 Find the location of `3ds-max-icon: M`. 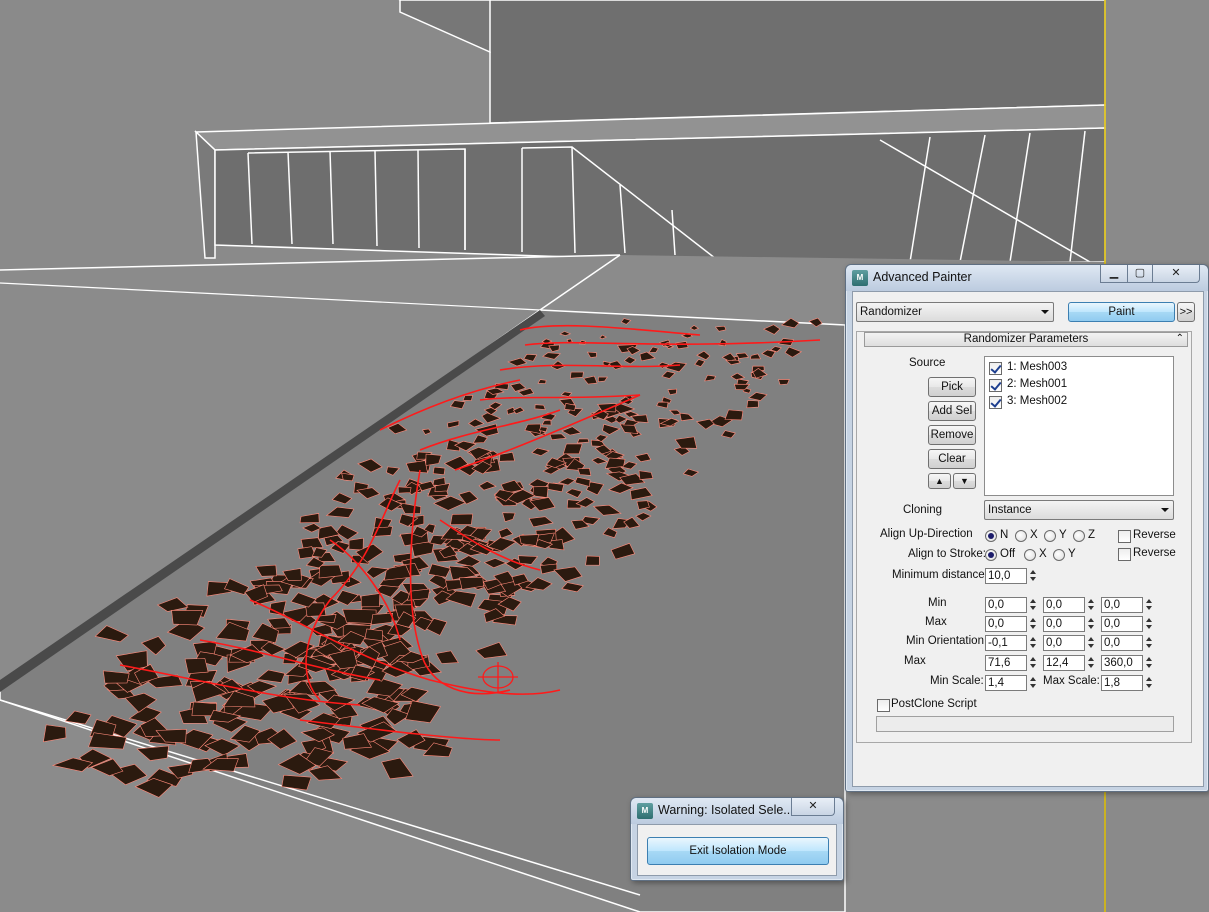

3ds-max-icon: M is located at coordinates (645, 811).